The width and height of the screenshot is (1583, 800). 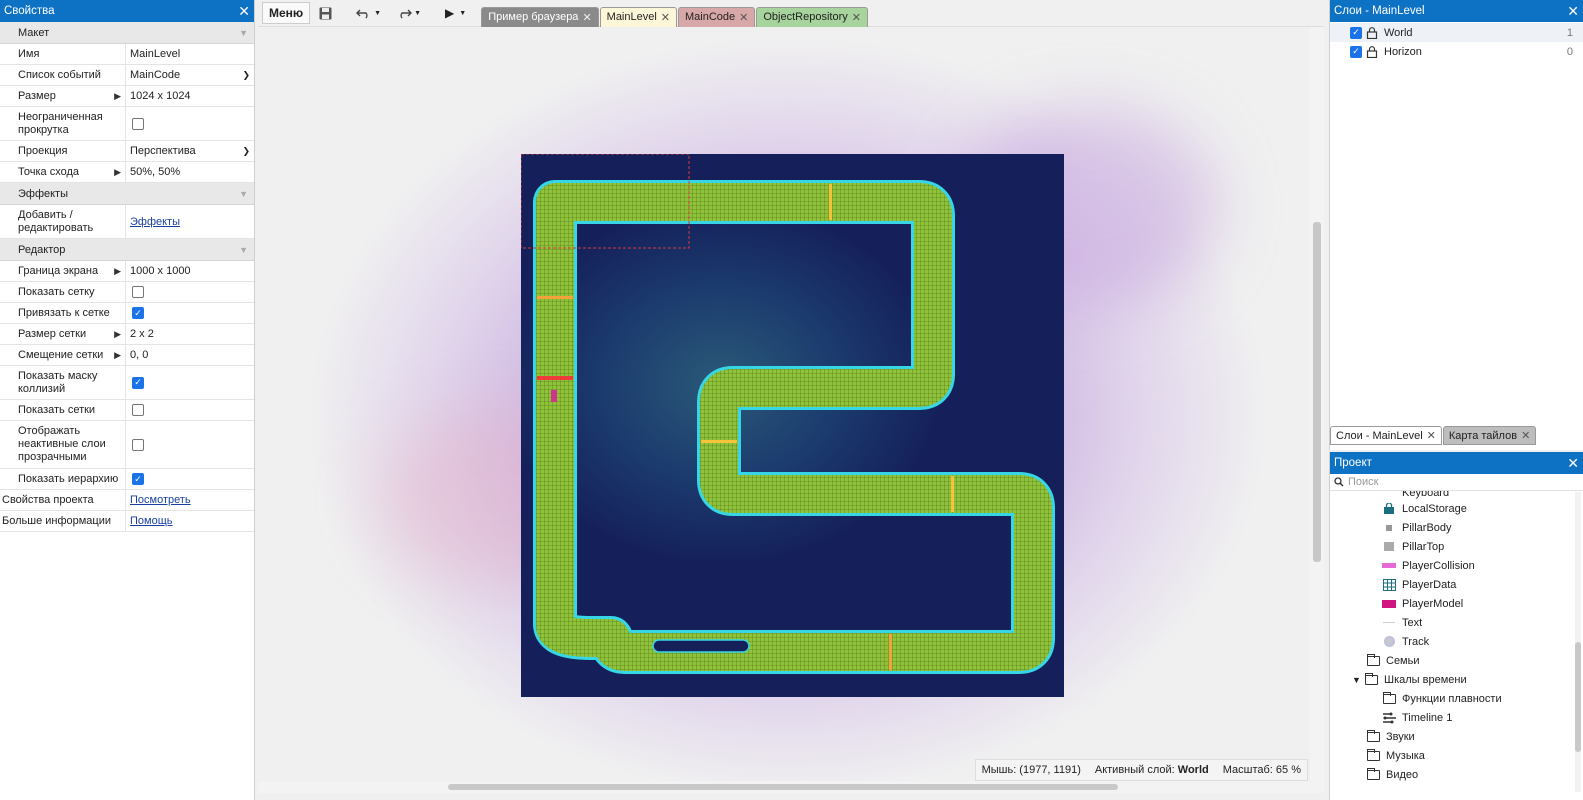 What do you see at coordinates (1483, 435) in the screenshot?
I see `tab-label: Карта тайлов` at bounding box center [1483, 435].